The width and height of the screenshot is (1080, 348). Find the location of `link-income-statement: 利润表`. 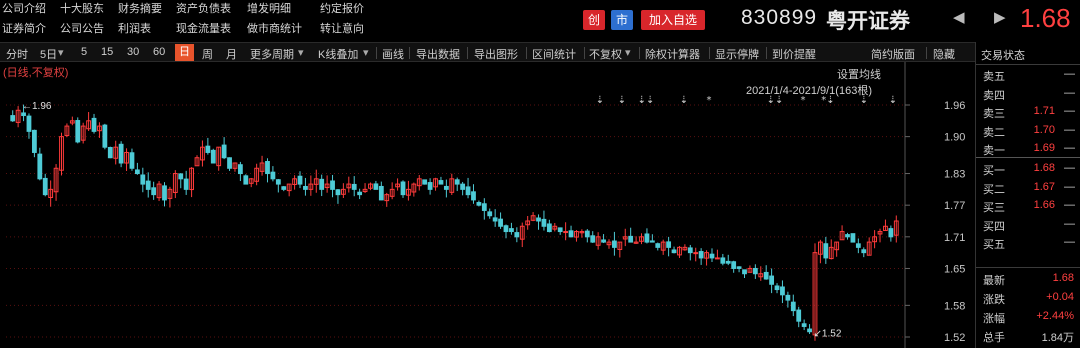

link-income-statement: 利润表 is located at coordinates (134, 29).